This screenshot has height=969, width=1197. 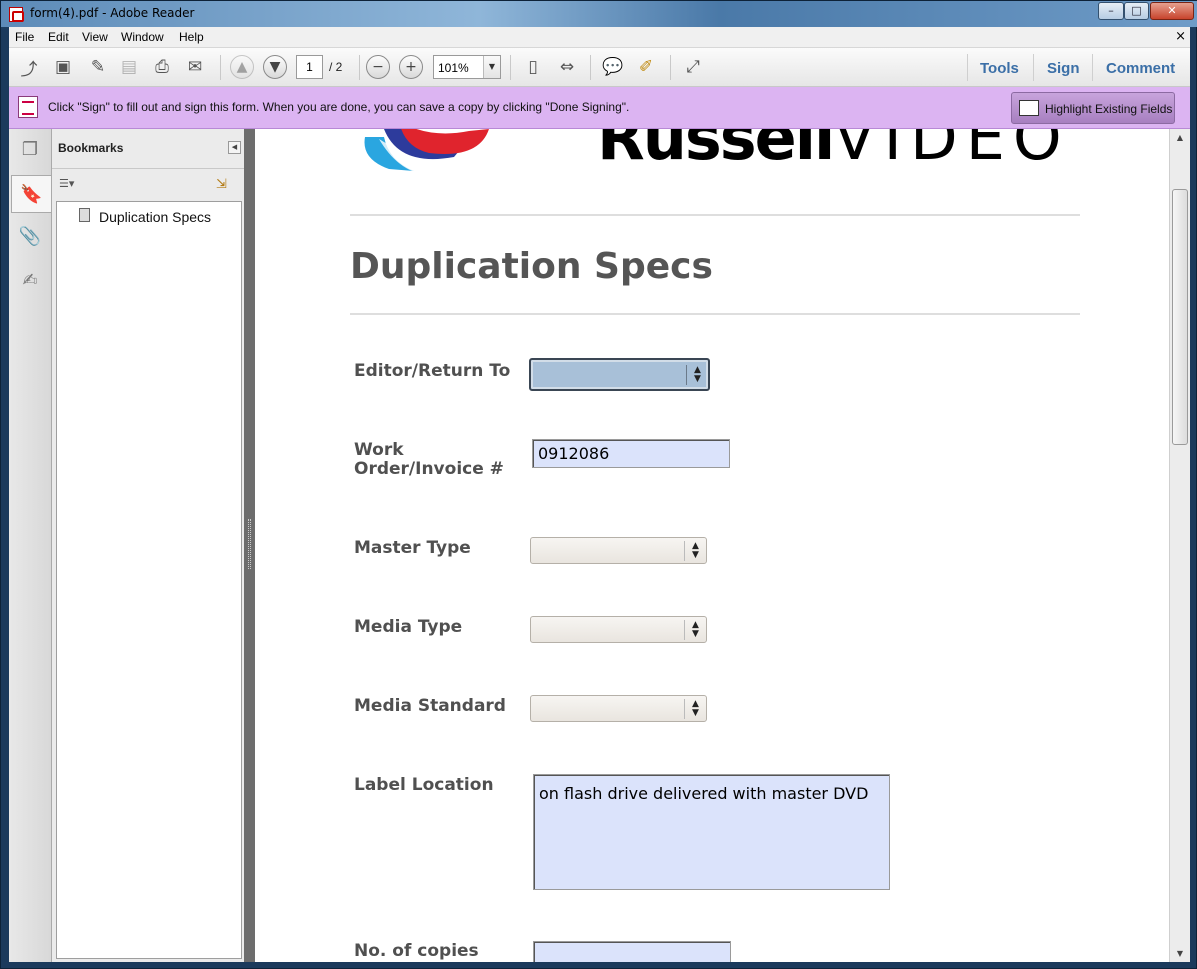 I want to click on zoom-select: 101% ▼, so click(x=467, y=67).